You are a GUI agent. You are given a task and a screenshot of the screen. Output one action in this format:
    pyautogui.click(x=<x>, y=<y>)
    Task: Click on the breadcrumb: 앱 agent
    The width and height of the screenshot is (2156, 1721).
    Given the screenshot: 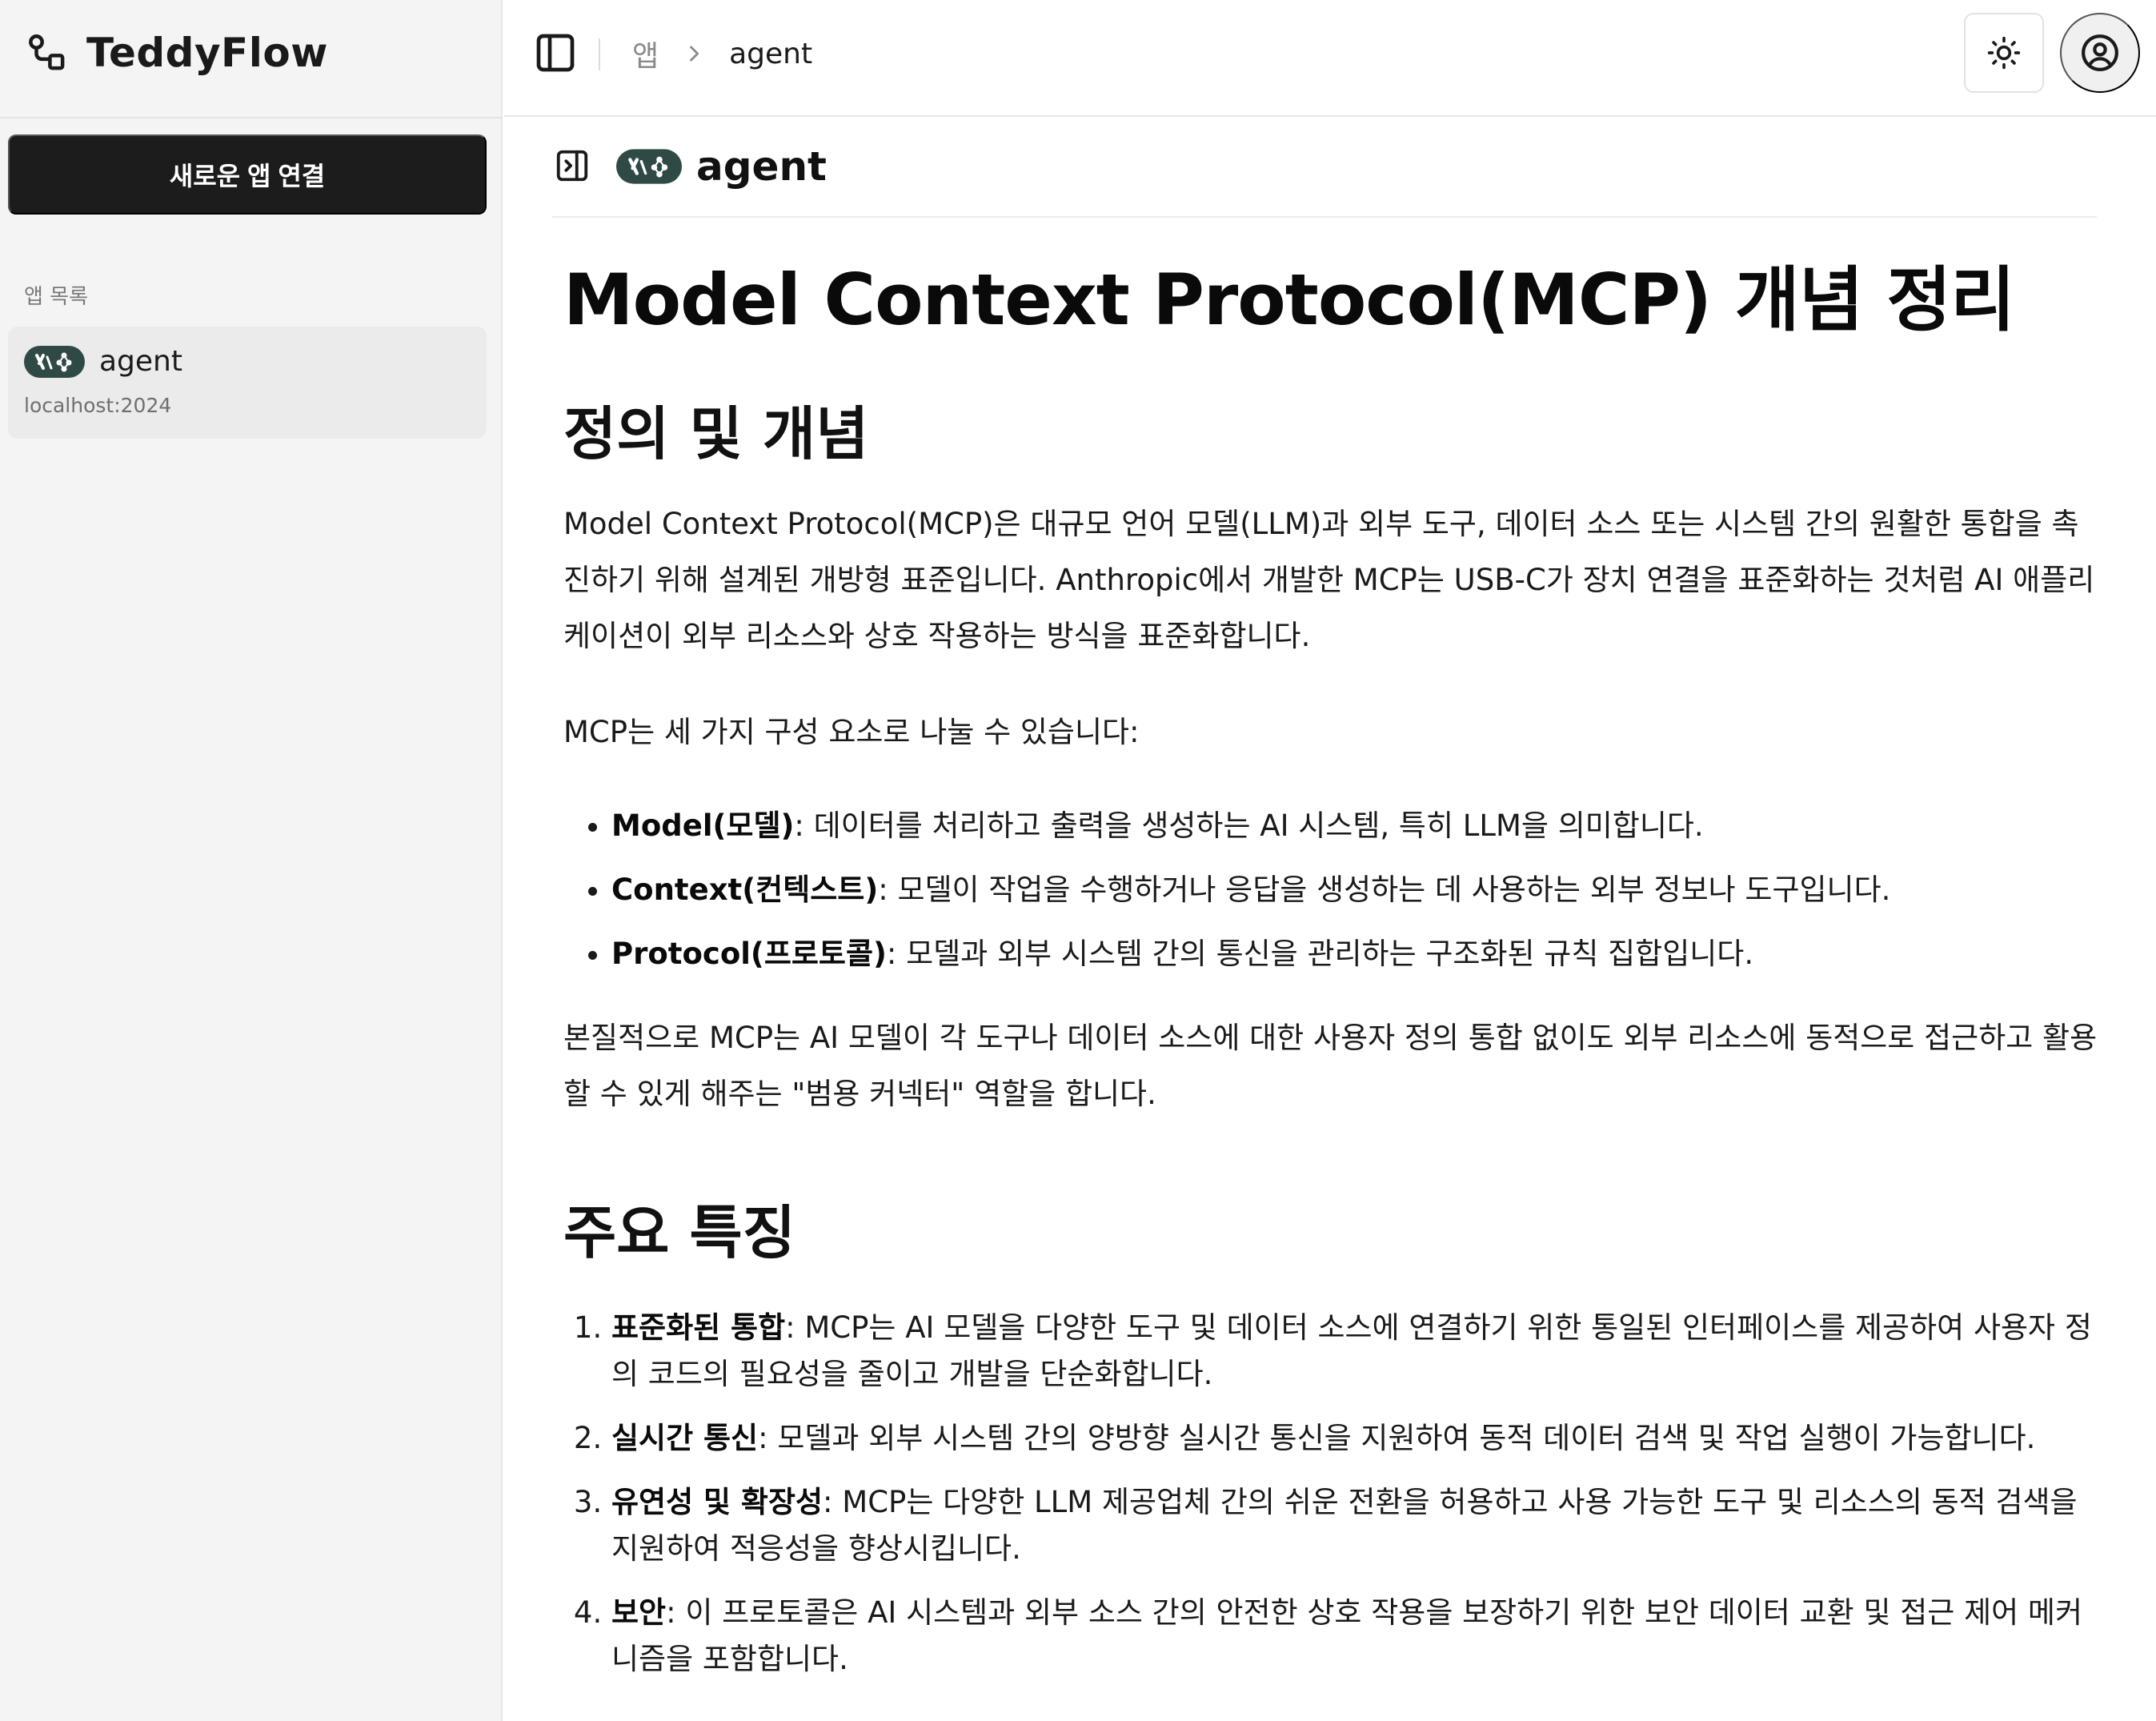 What is the action you would take?
    pyautogui.click(x=722, y=54)
    